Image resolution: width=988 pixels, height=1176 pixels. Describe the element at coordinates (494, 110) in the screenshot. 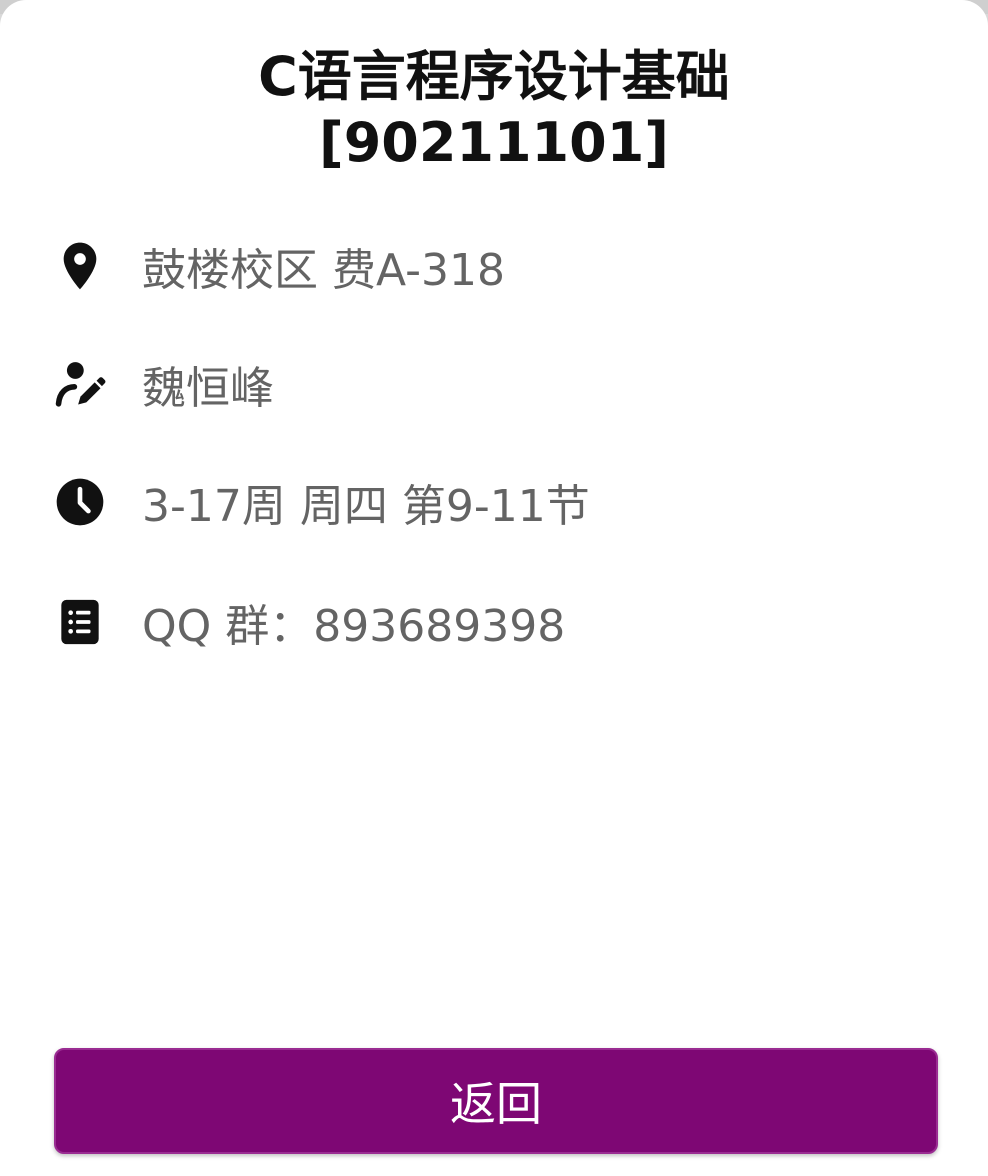

I see `course-title: C语言程序设计基础 [90211101]` at that location.